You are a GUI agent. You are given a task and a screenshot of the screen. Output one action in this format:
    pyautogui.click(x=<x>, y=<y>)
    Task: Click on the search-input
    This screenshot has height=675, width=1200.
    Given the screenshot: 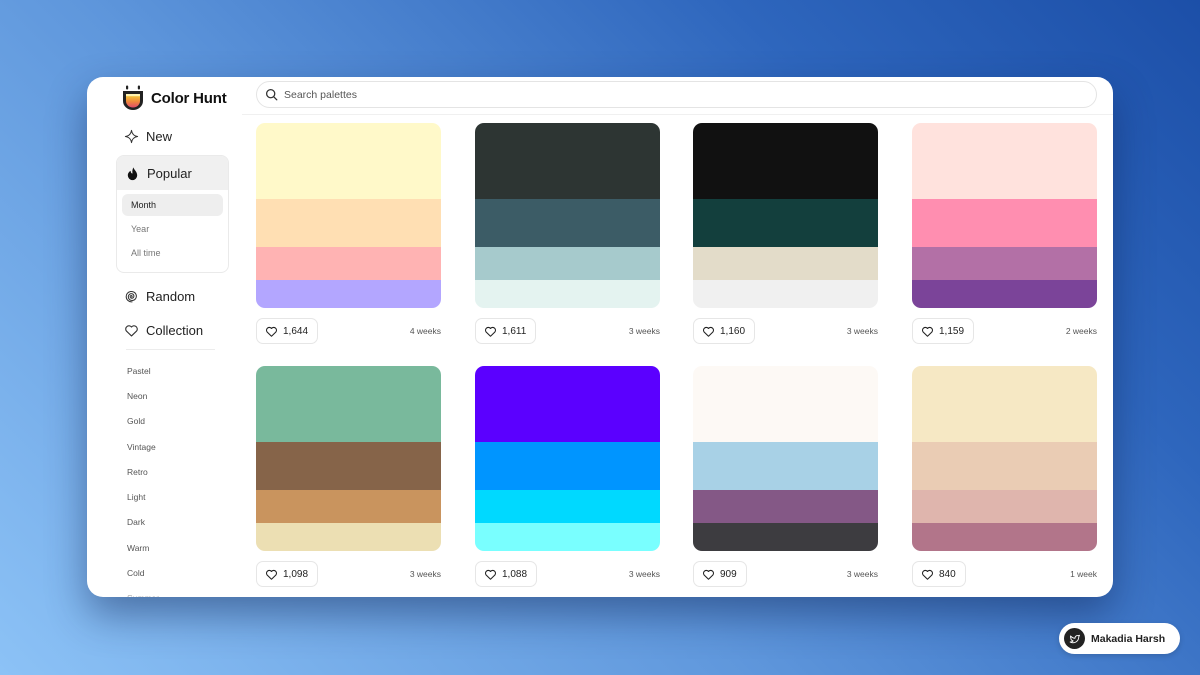 What is the action you would take?
    pyautogui.click(x=674, y=94)
    